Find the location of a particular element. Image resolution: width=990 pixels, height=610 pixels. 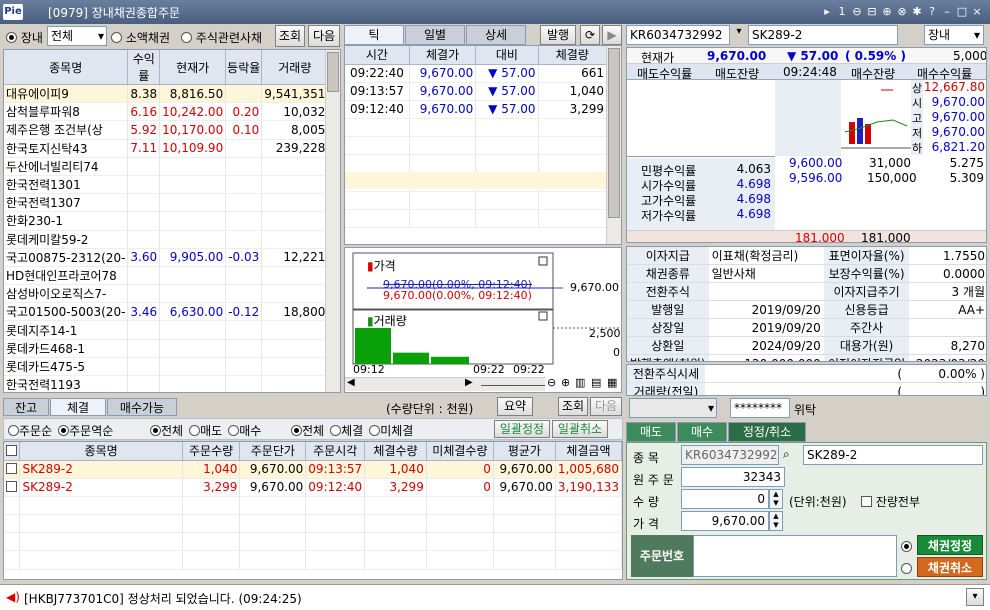

bond-row: 롯데카드475-5 is located at coordinates (166, 367).